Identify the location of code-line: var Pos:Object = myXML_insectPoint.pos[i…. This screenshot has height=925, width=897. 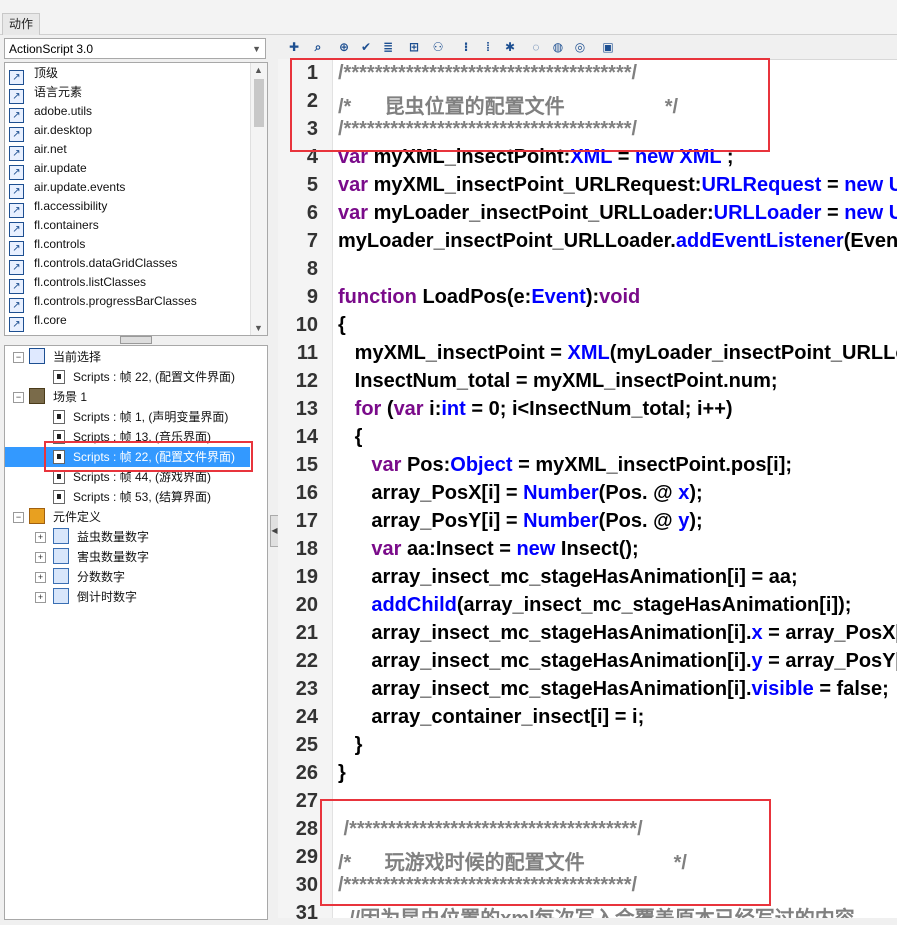
(565, 465).